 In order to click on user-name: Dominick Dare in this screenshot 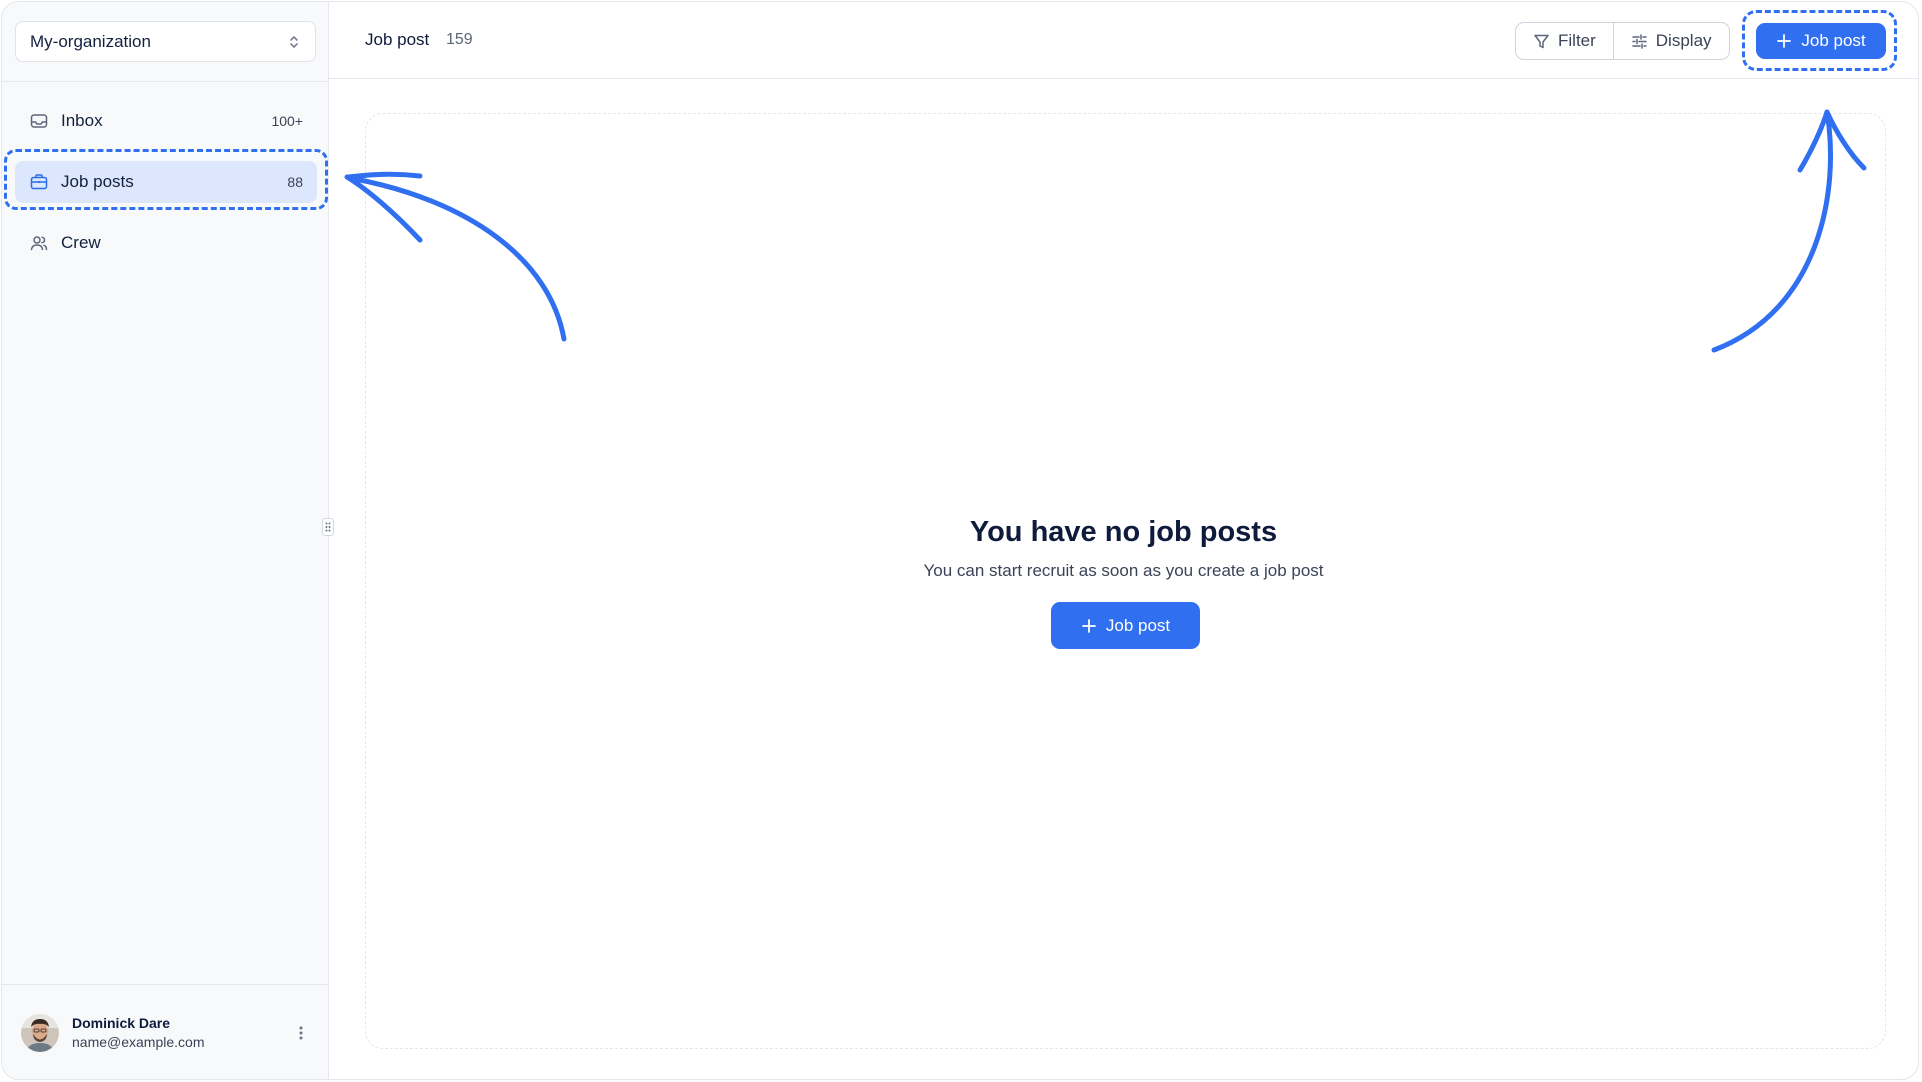, I will do `click(121, 1023)`.